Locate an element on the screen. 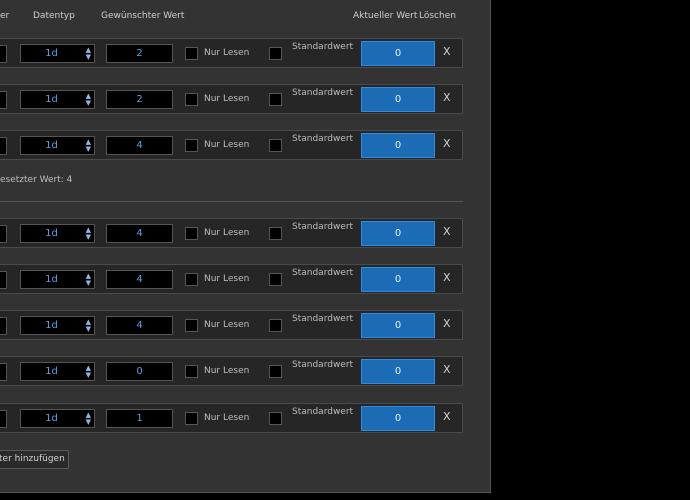  register-row: 1d ▲ ▼ 1 Nur Lesen Standardwert 0 X is located at coordinates (231, 418).